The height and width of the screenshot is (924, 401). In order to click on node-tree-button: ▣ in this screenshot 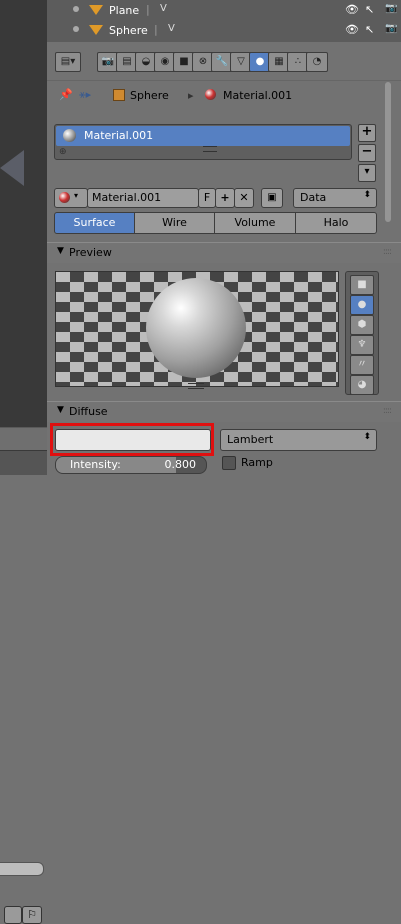, I will do `click(272, 198)`.